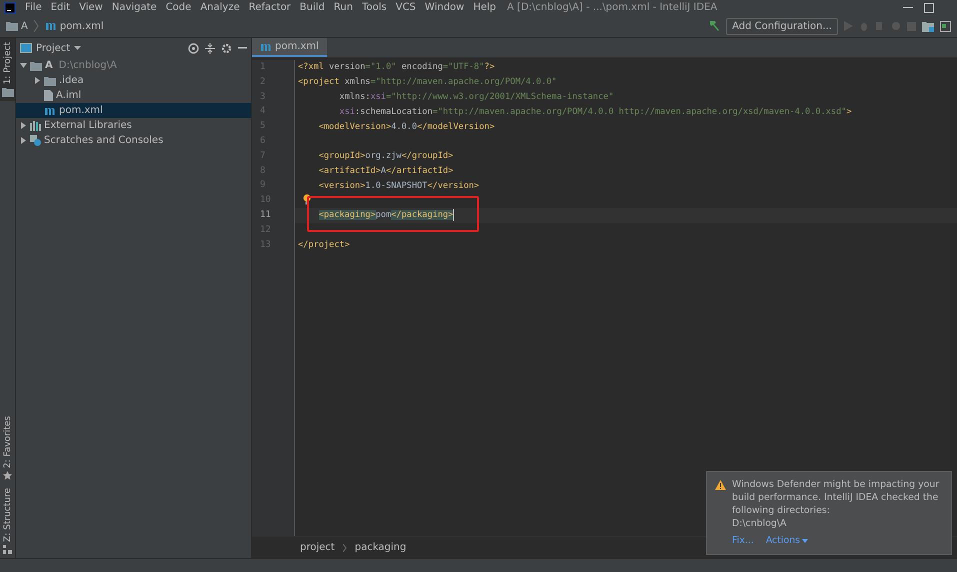 The width and height of the screenshot is (957, 572). I want to click on file-icon, so click(48, 95).